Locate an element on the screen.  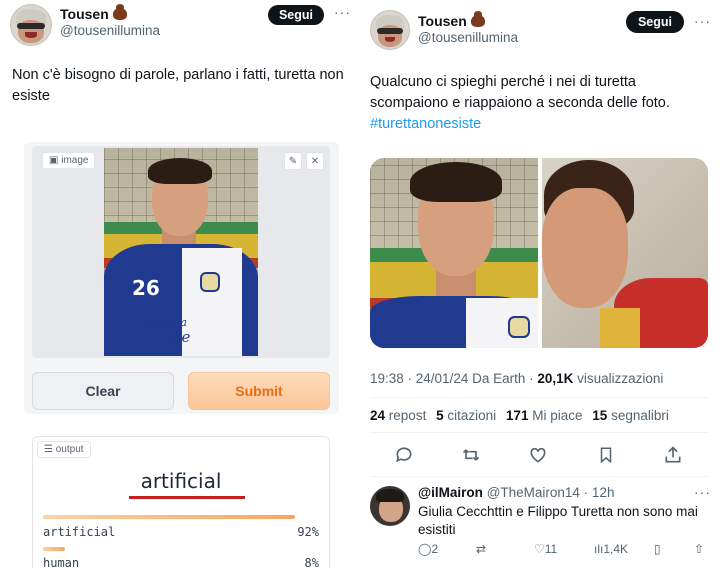
reply-actions: ◯ 2 ⇄ ♡ 11 ılı 1,4K ▯ ⇧ is located at coordinates (568, 551).